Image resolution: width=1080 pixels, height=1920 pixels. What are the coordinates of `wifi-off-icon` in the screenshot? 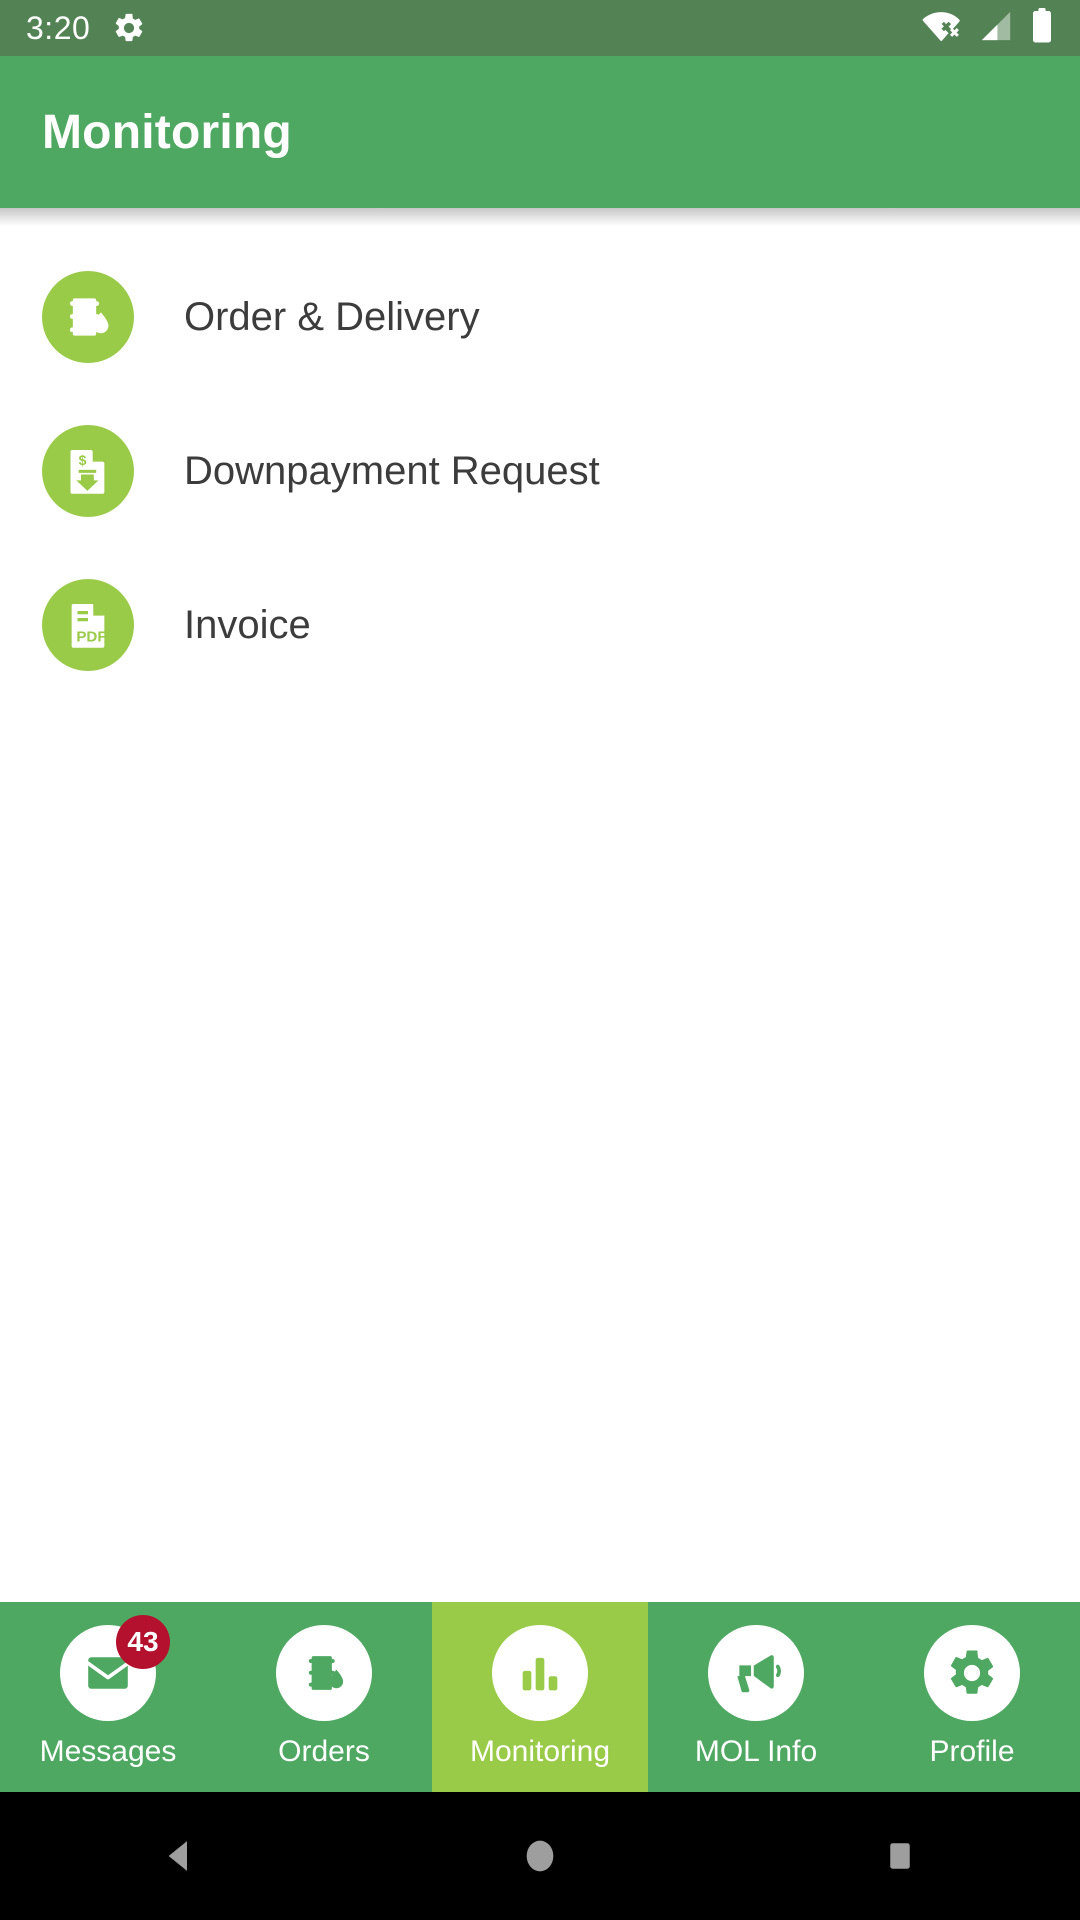 It's located at (942, 28).